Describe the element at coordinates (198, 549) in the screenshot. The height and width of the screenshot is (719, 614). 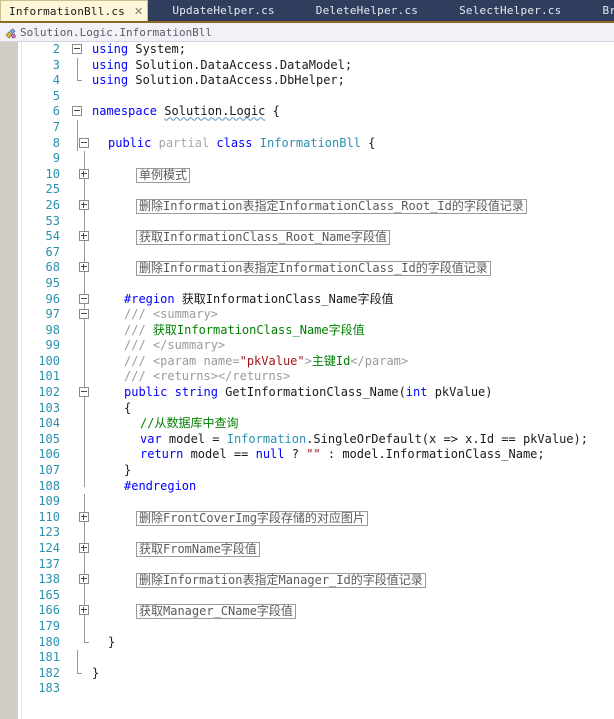
I see `collapsed-region-box: 获取FromName字段值` at that location.